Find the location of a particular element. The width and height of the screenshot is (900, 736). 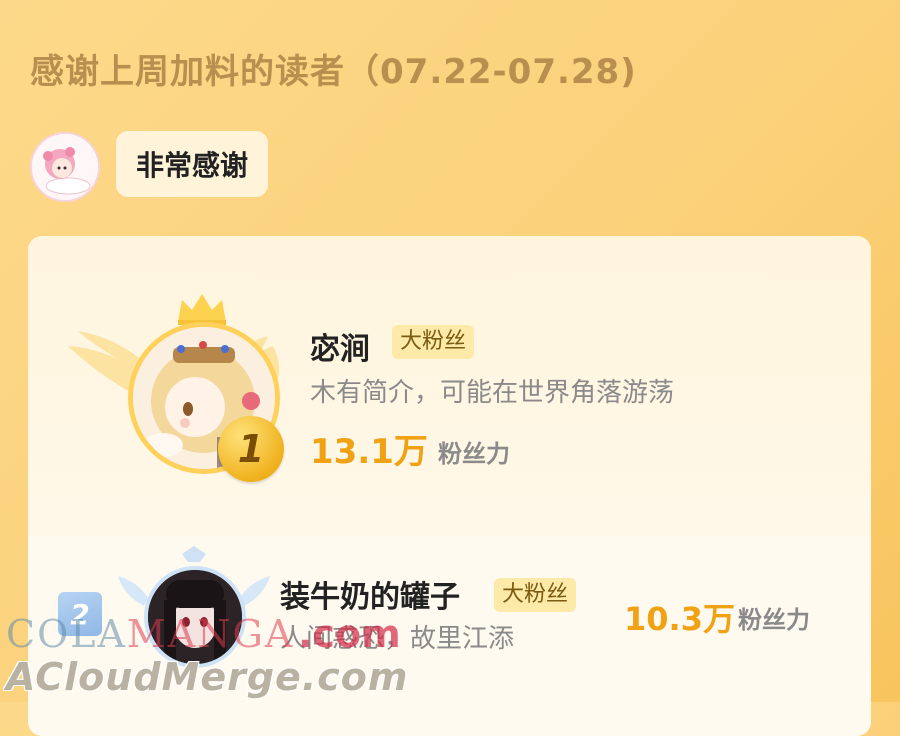

watermark-domain: .com is located at coordinates (349, 634).